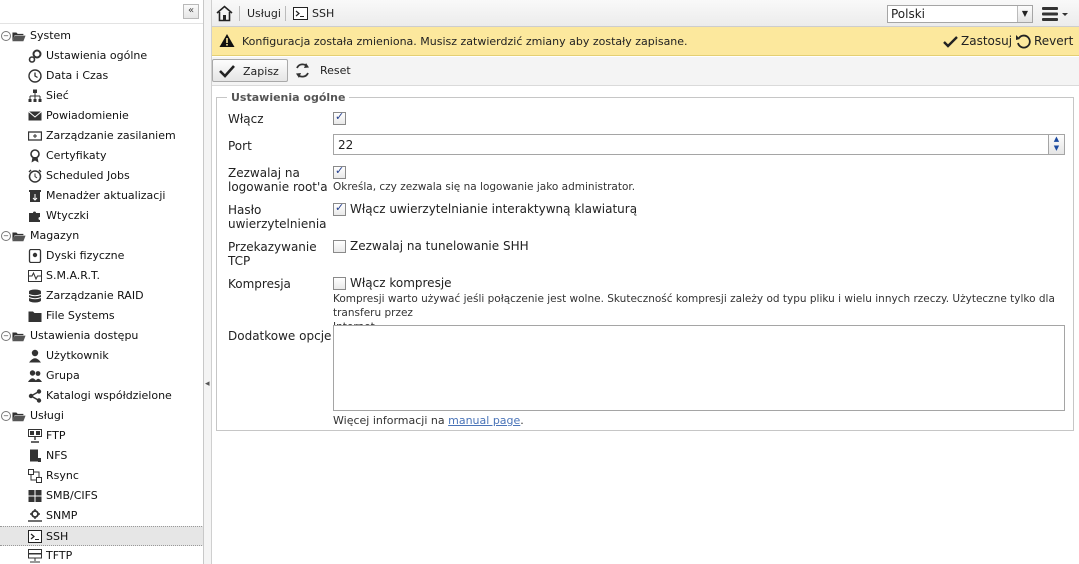 The image size is (1079, 564). I want to click on sidebar-item-label: SNMP, so click(62, 515).